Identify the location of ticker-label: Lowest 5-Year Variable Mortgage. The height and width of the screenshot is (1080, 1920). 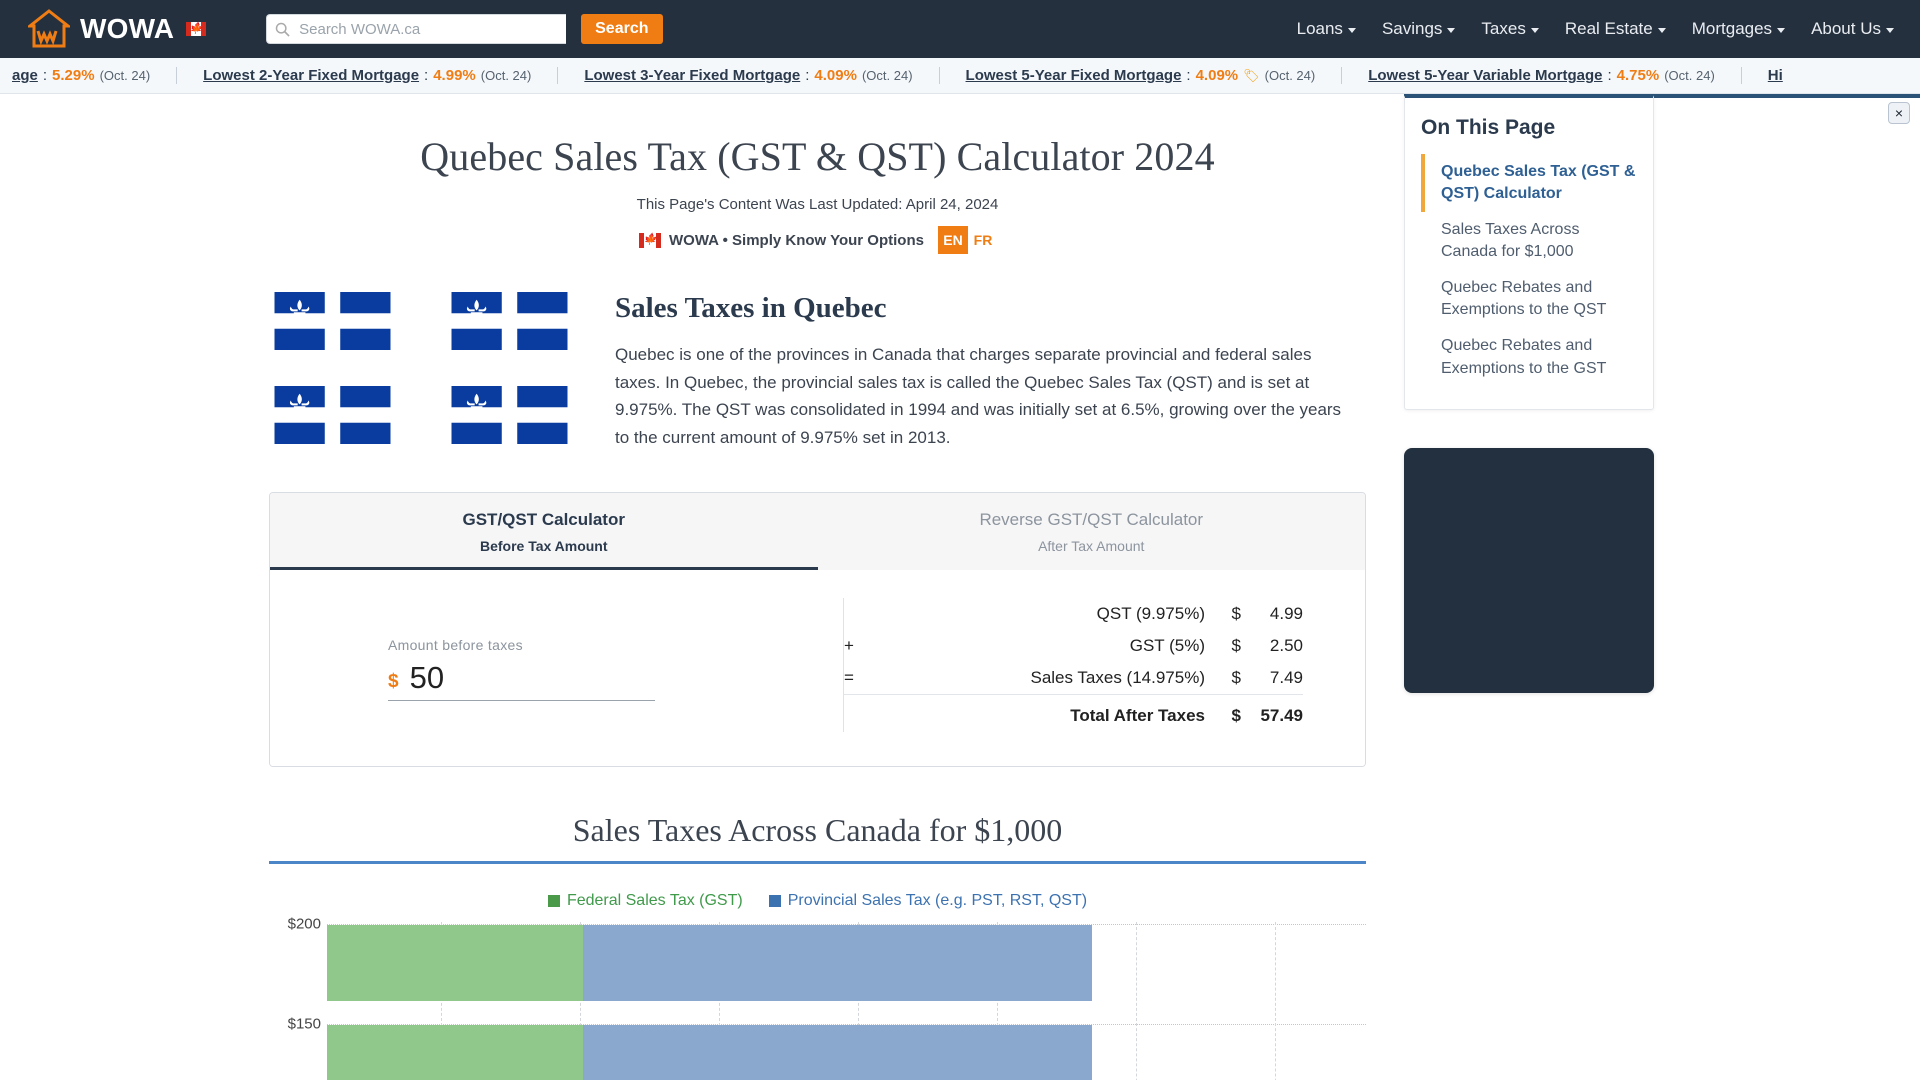
(1485, 75).